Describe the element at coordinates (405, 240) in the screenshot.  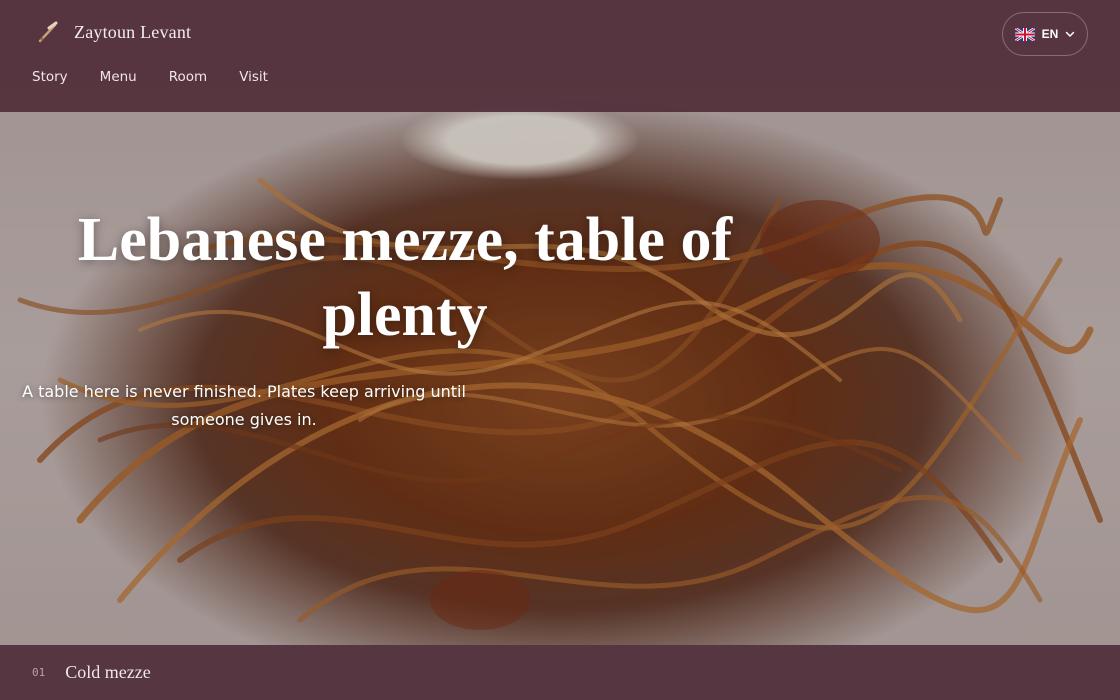
I see `hero-headline-line1: Lebanese mezze, table of` at that location.